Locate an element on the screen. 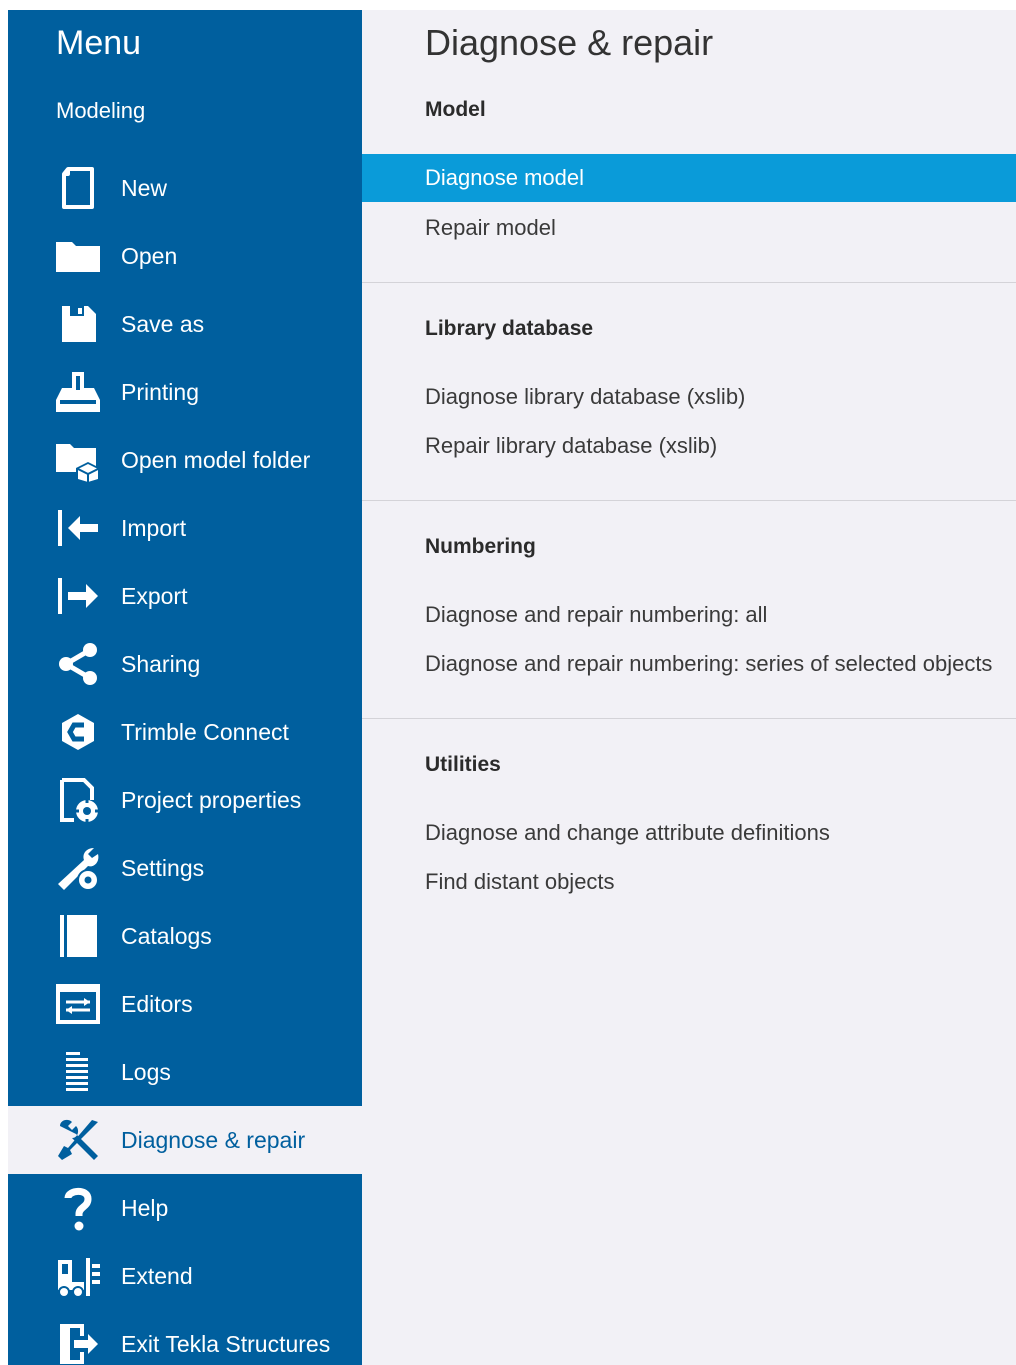  trimble-connect-icon is located at coordinates (78, 732).